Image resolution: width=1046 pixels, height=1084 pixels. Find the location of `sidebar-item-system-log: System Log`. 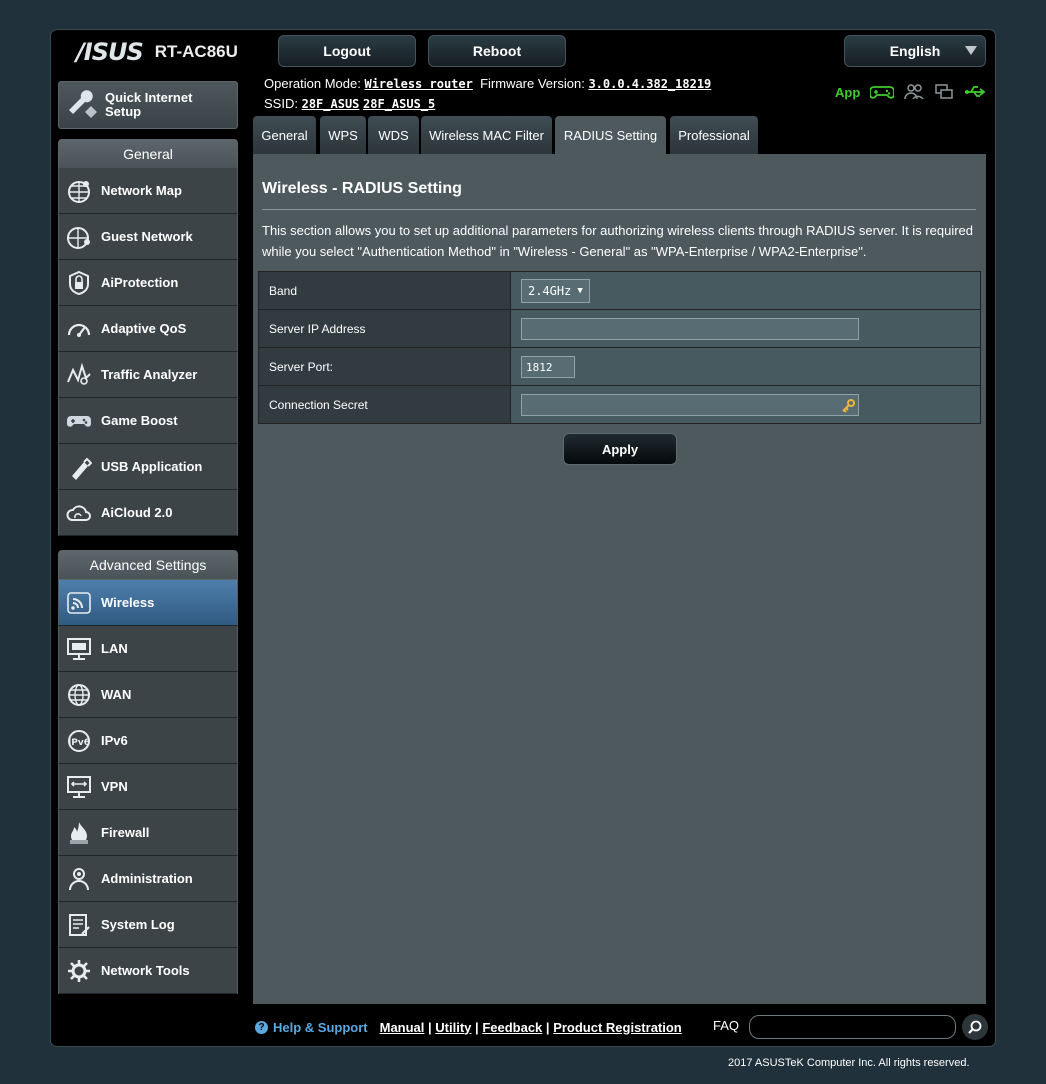

sidebar-item-system-log: System Log is located at coordinates (148, 925).